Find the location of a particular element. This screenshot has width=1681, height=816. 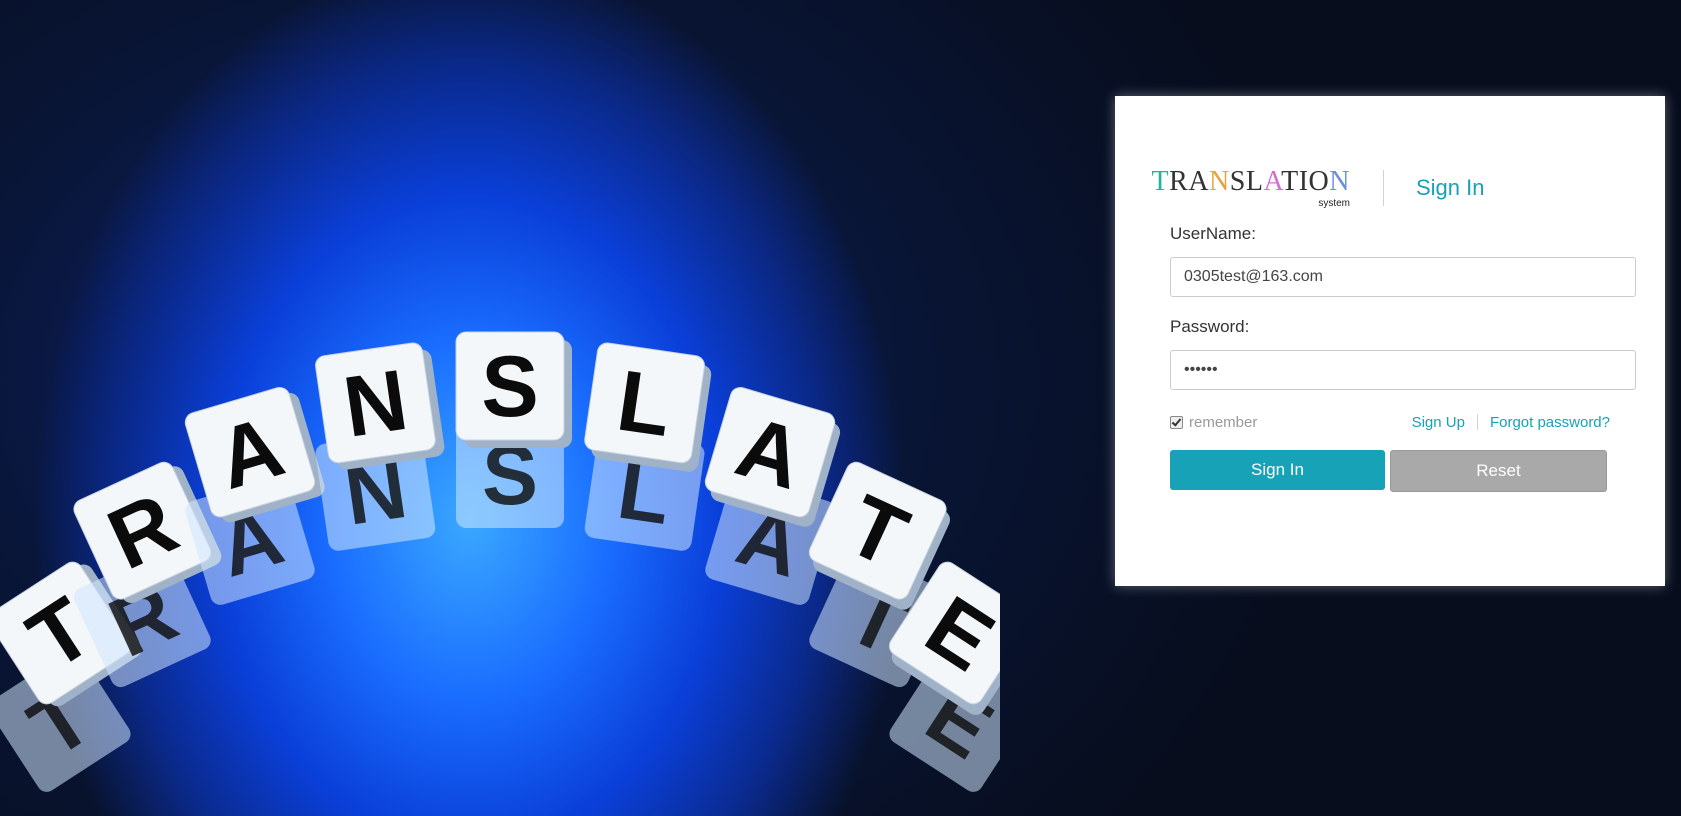

die-letter: S is located at coordinates (509, 387).